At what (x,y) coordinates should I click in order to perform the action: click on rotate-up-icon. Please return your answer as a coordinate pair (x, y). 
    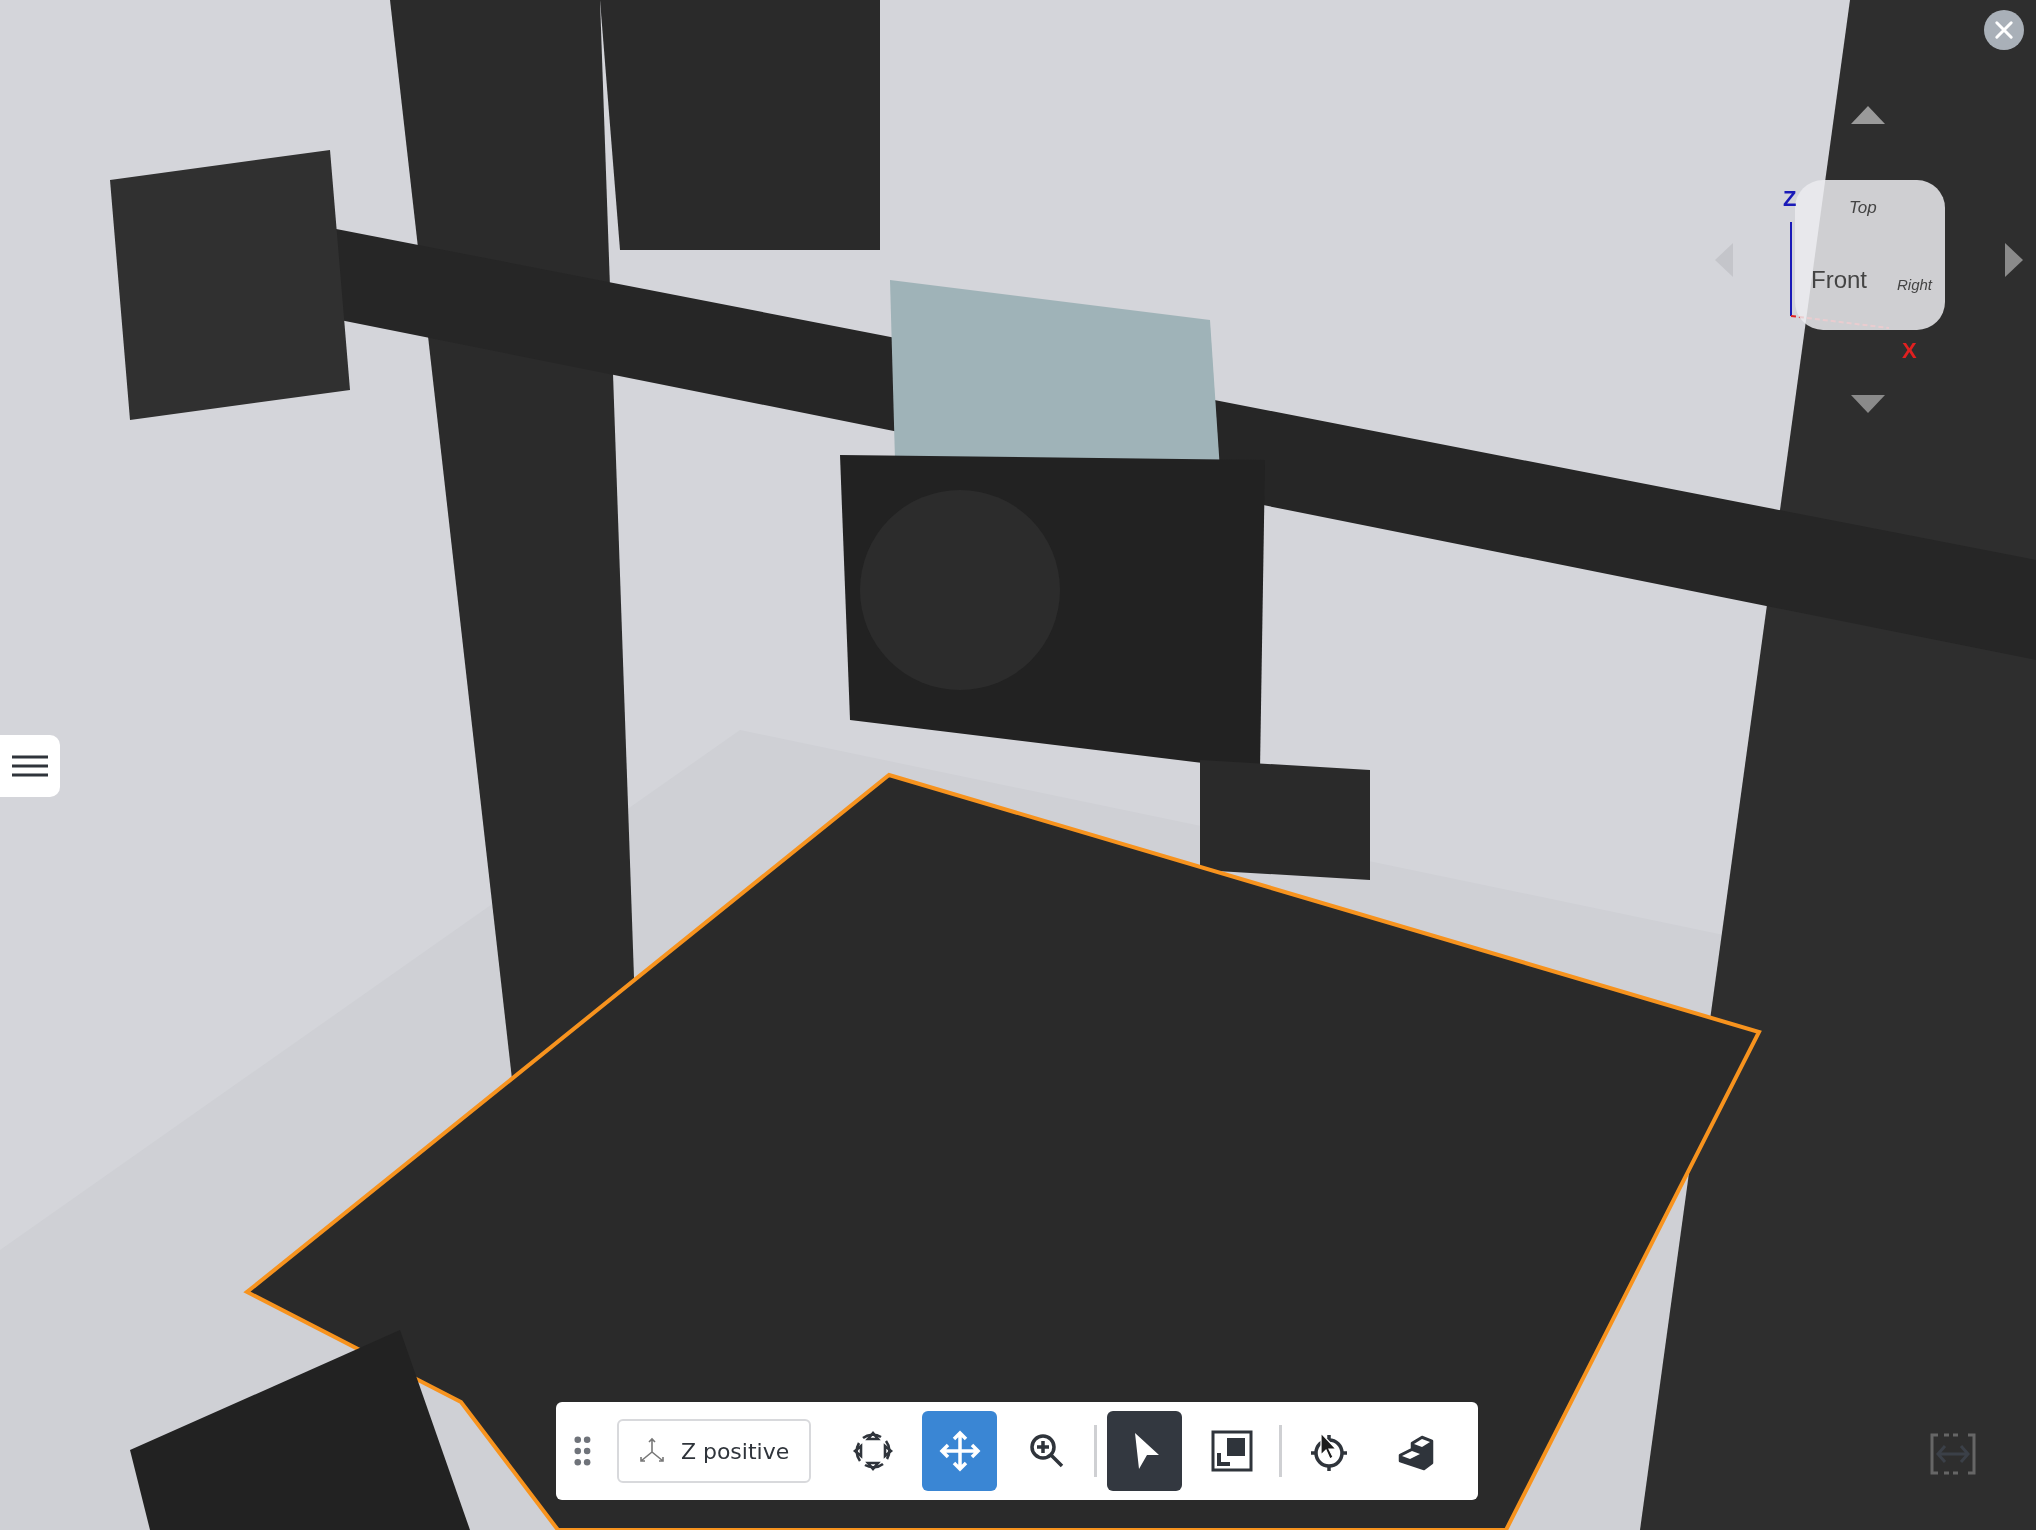
    Looking at the image, I should click on (1868, 115).